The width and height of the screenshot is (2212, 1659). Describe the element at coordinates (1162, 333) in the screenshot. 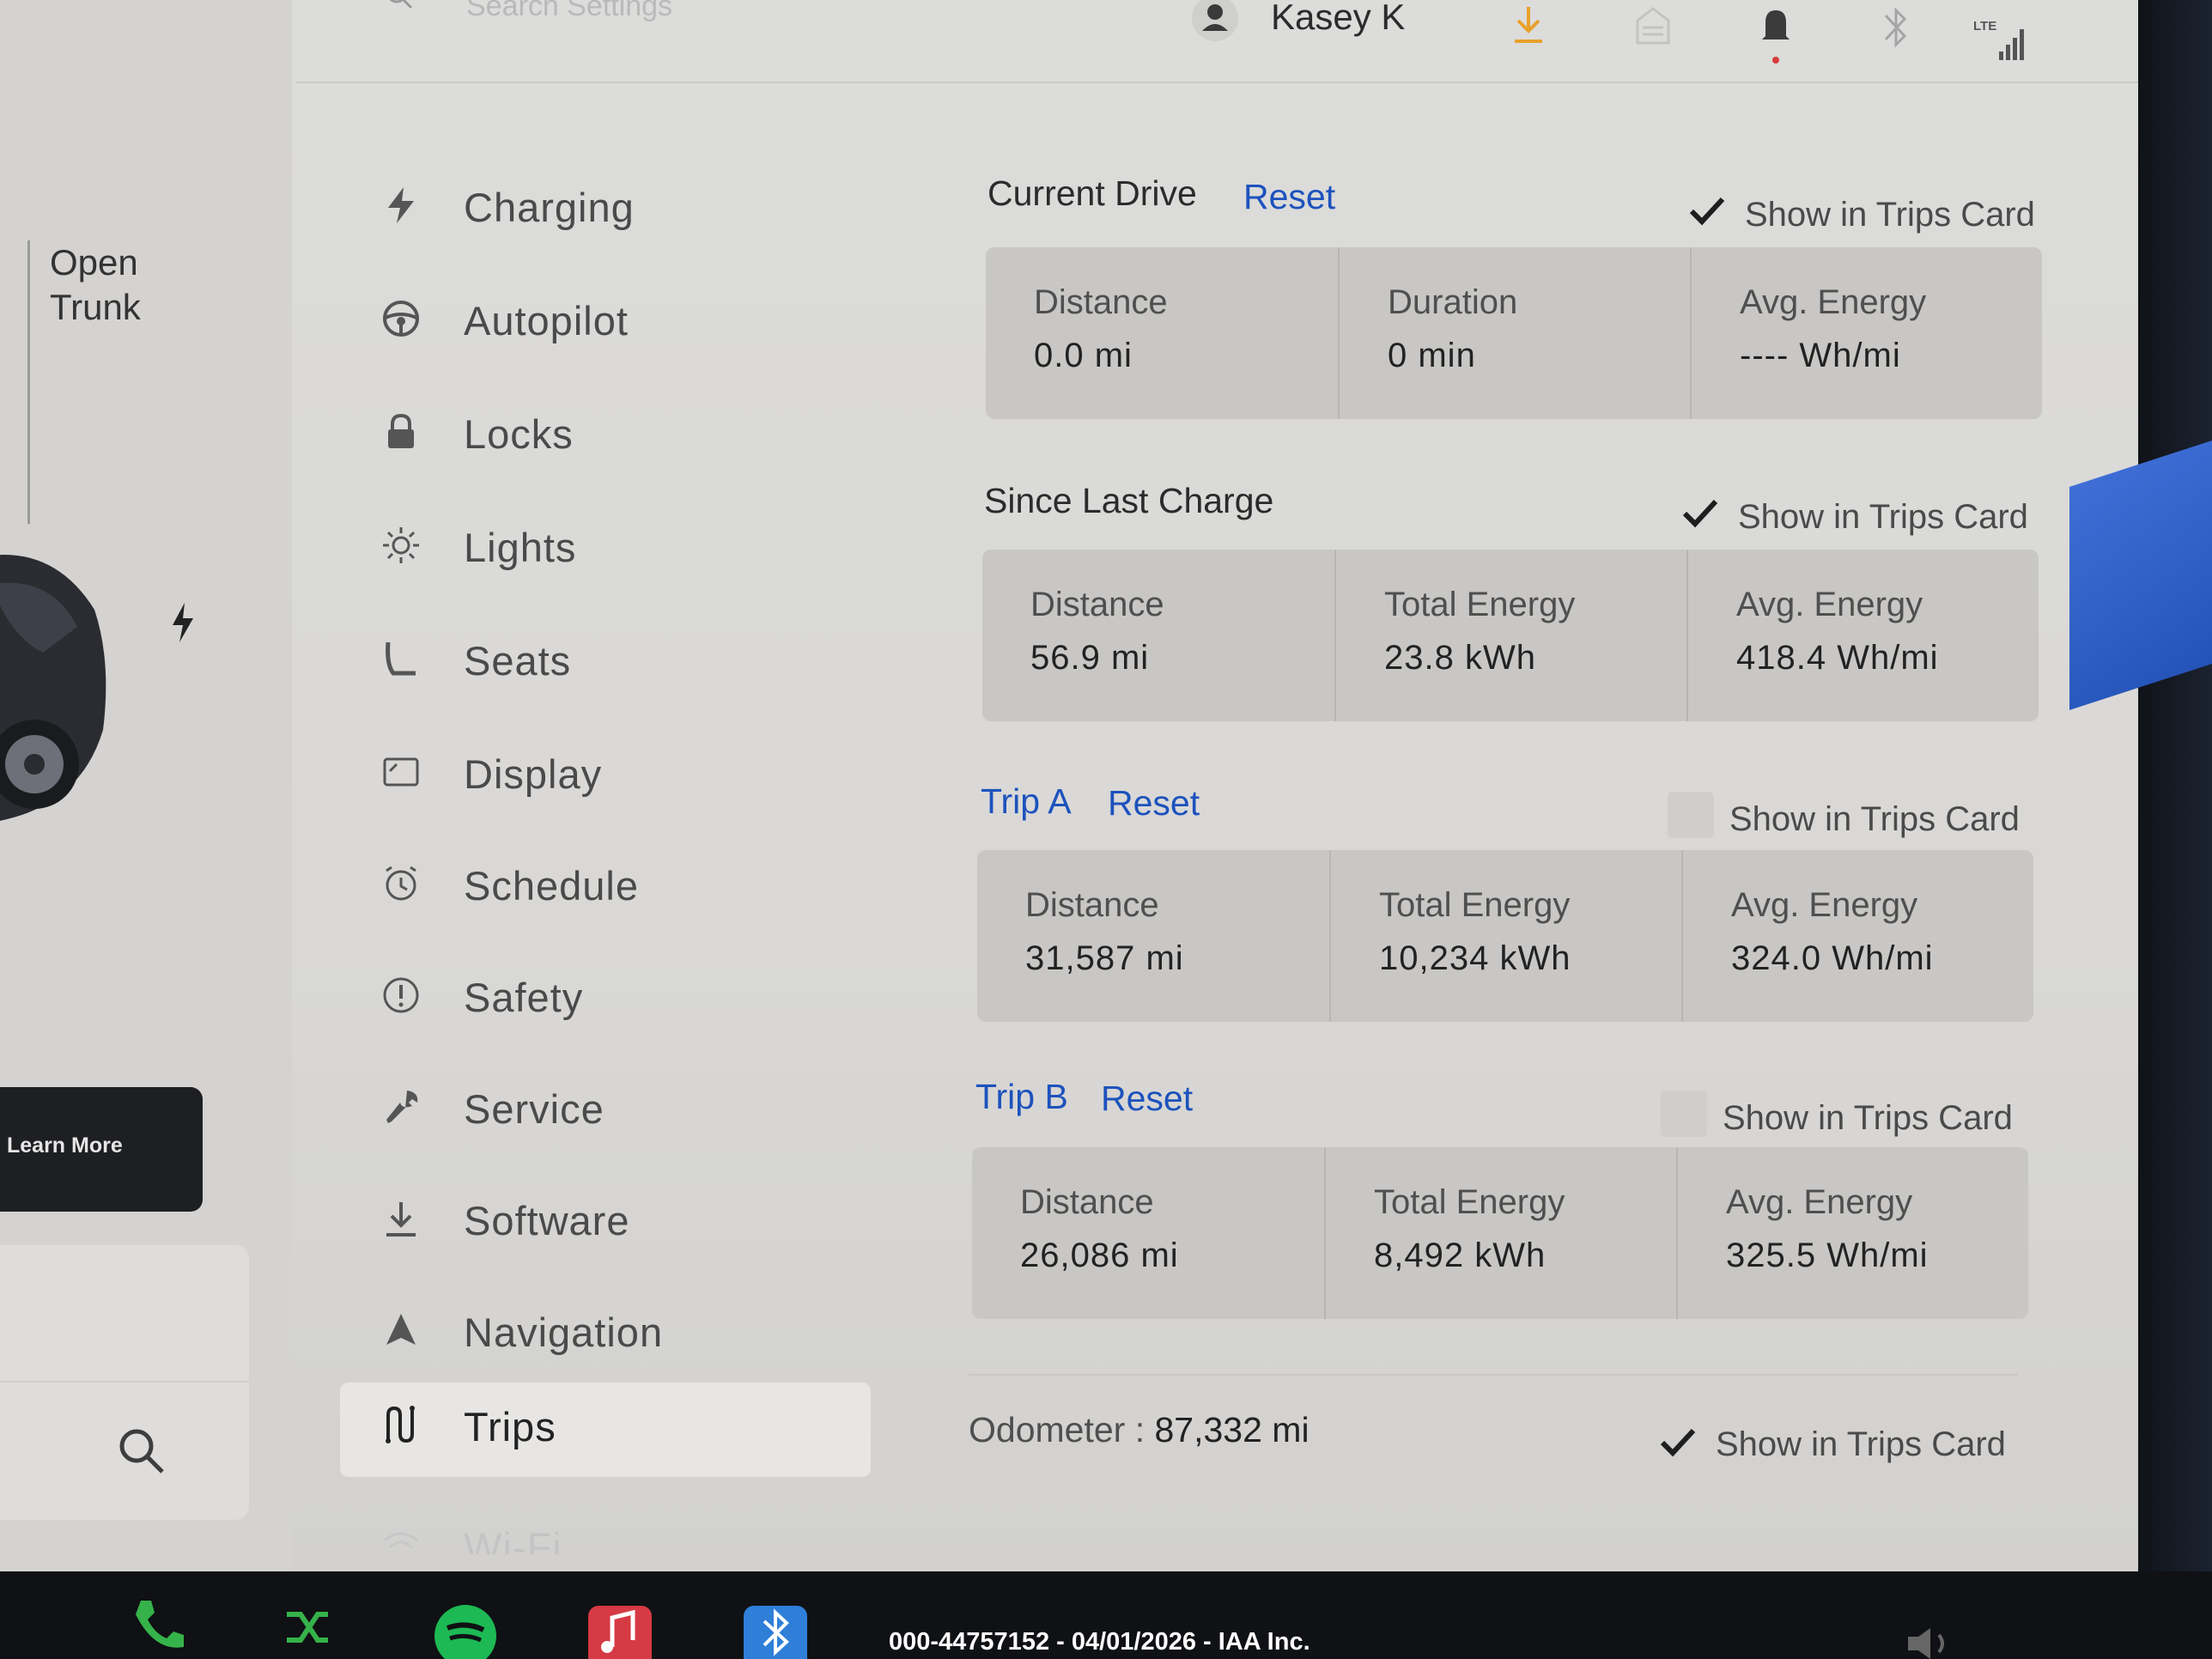

I see `stat-cell: Distance 0.0 mi` at that location.